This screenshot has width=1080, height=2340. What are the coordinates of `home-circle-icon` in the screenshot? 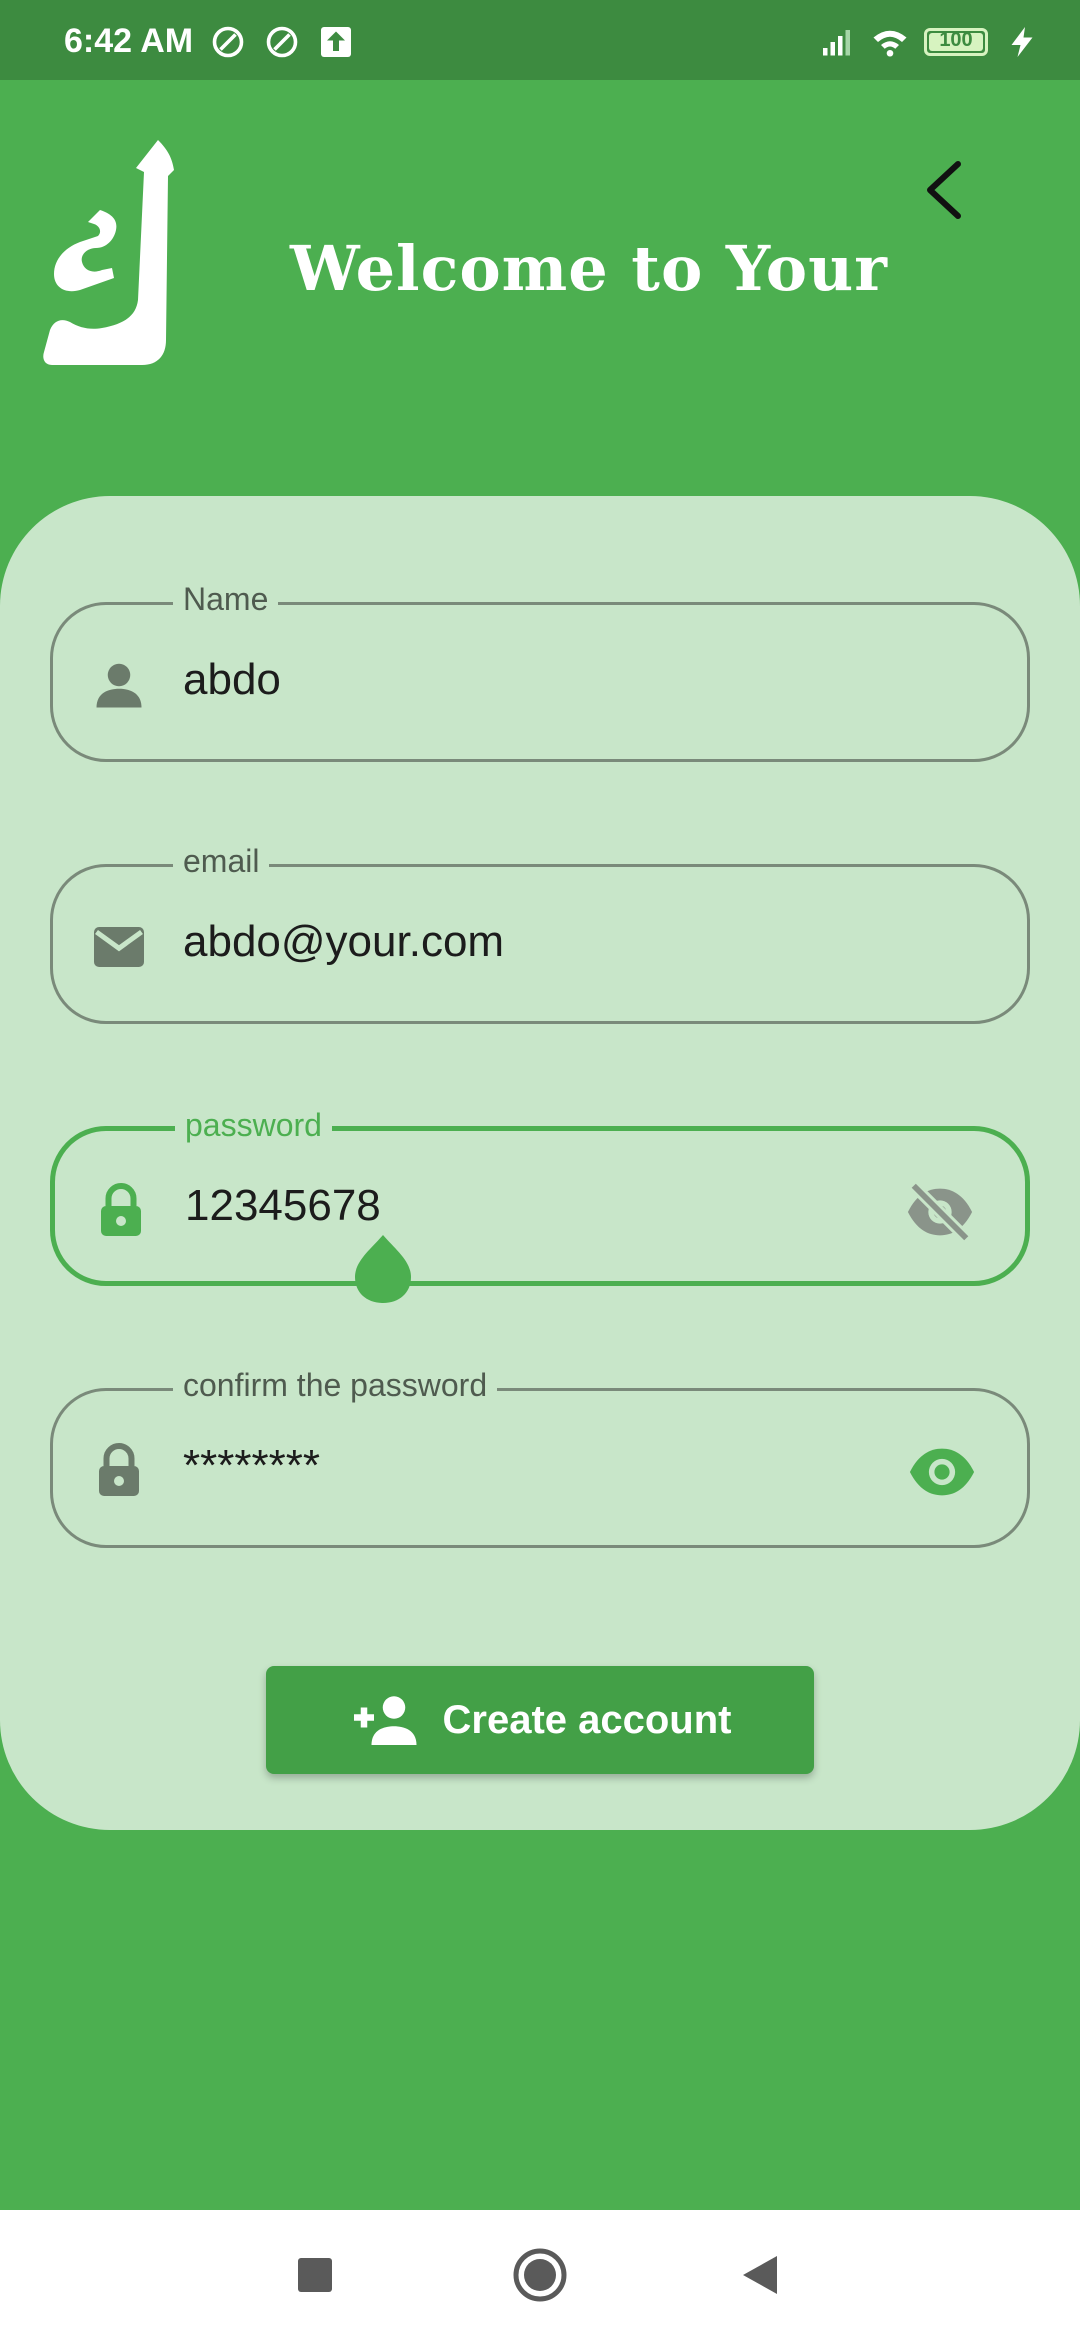 It's located at (540, 2275).